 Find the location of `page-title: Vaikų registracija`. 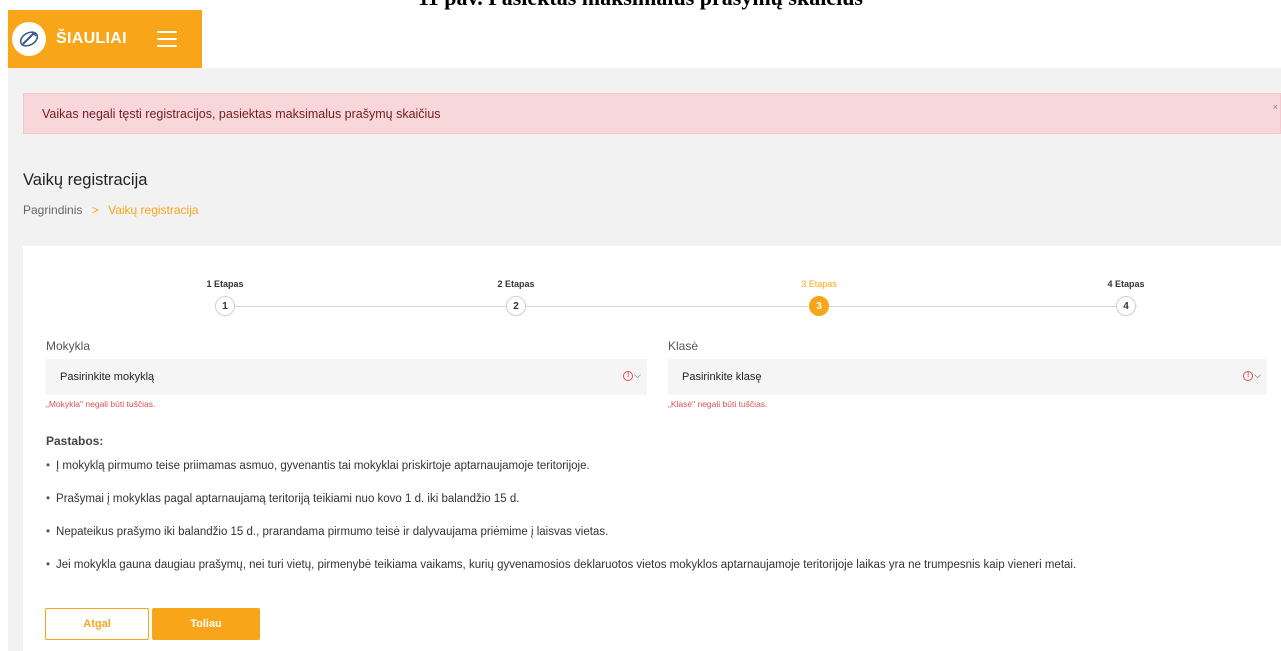

page-title: Vaikų registracija is located at coordinates (85, 180).